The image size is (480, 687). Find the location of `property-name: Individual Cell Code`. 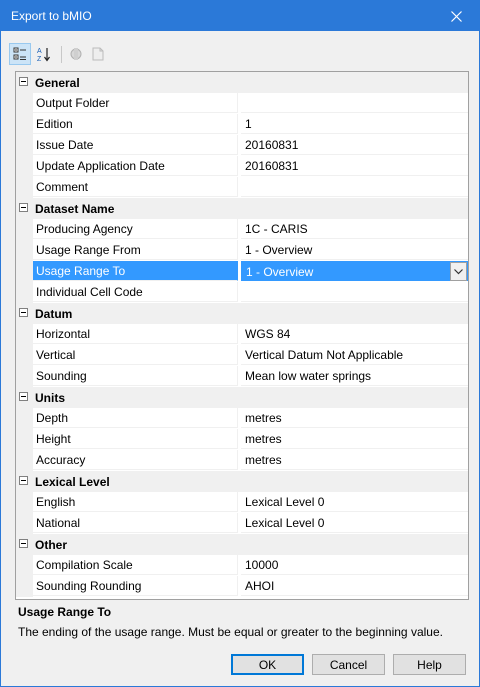

property-name: Individual Cell Code is located at coordinates (135, 292).